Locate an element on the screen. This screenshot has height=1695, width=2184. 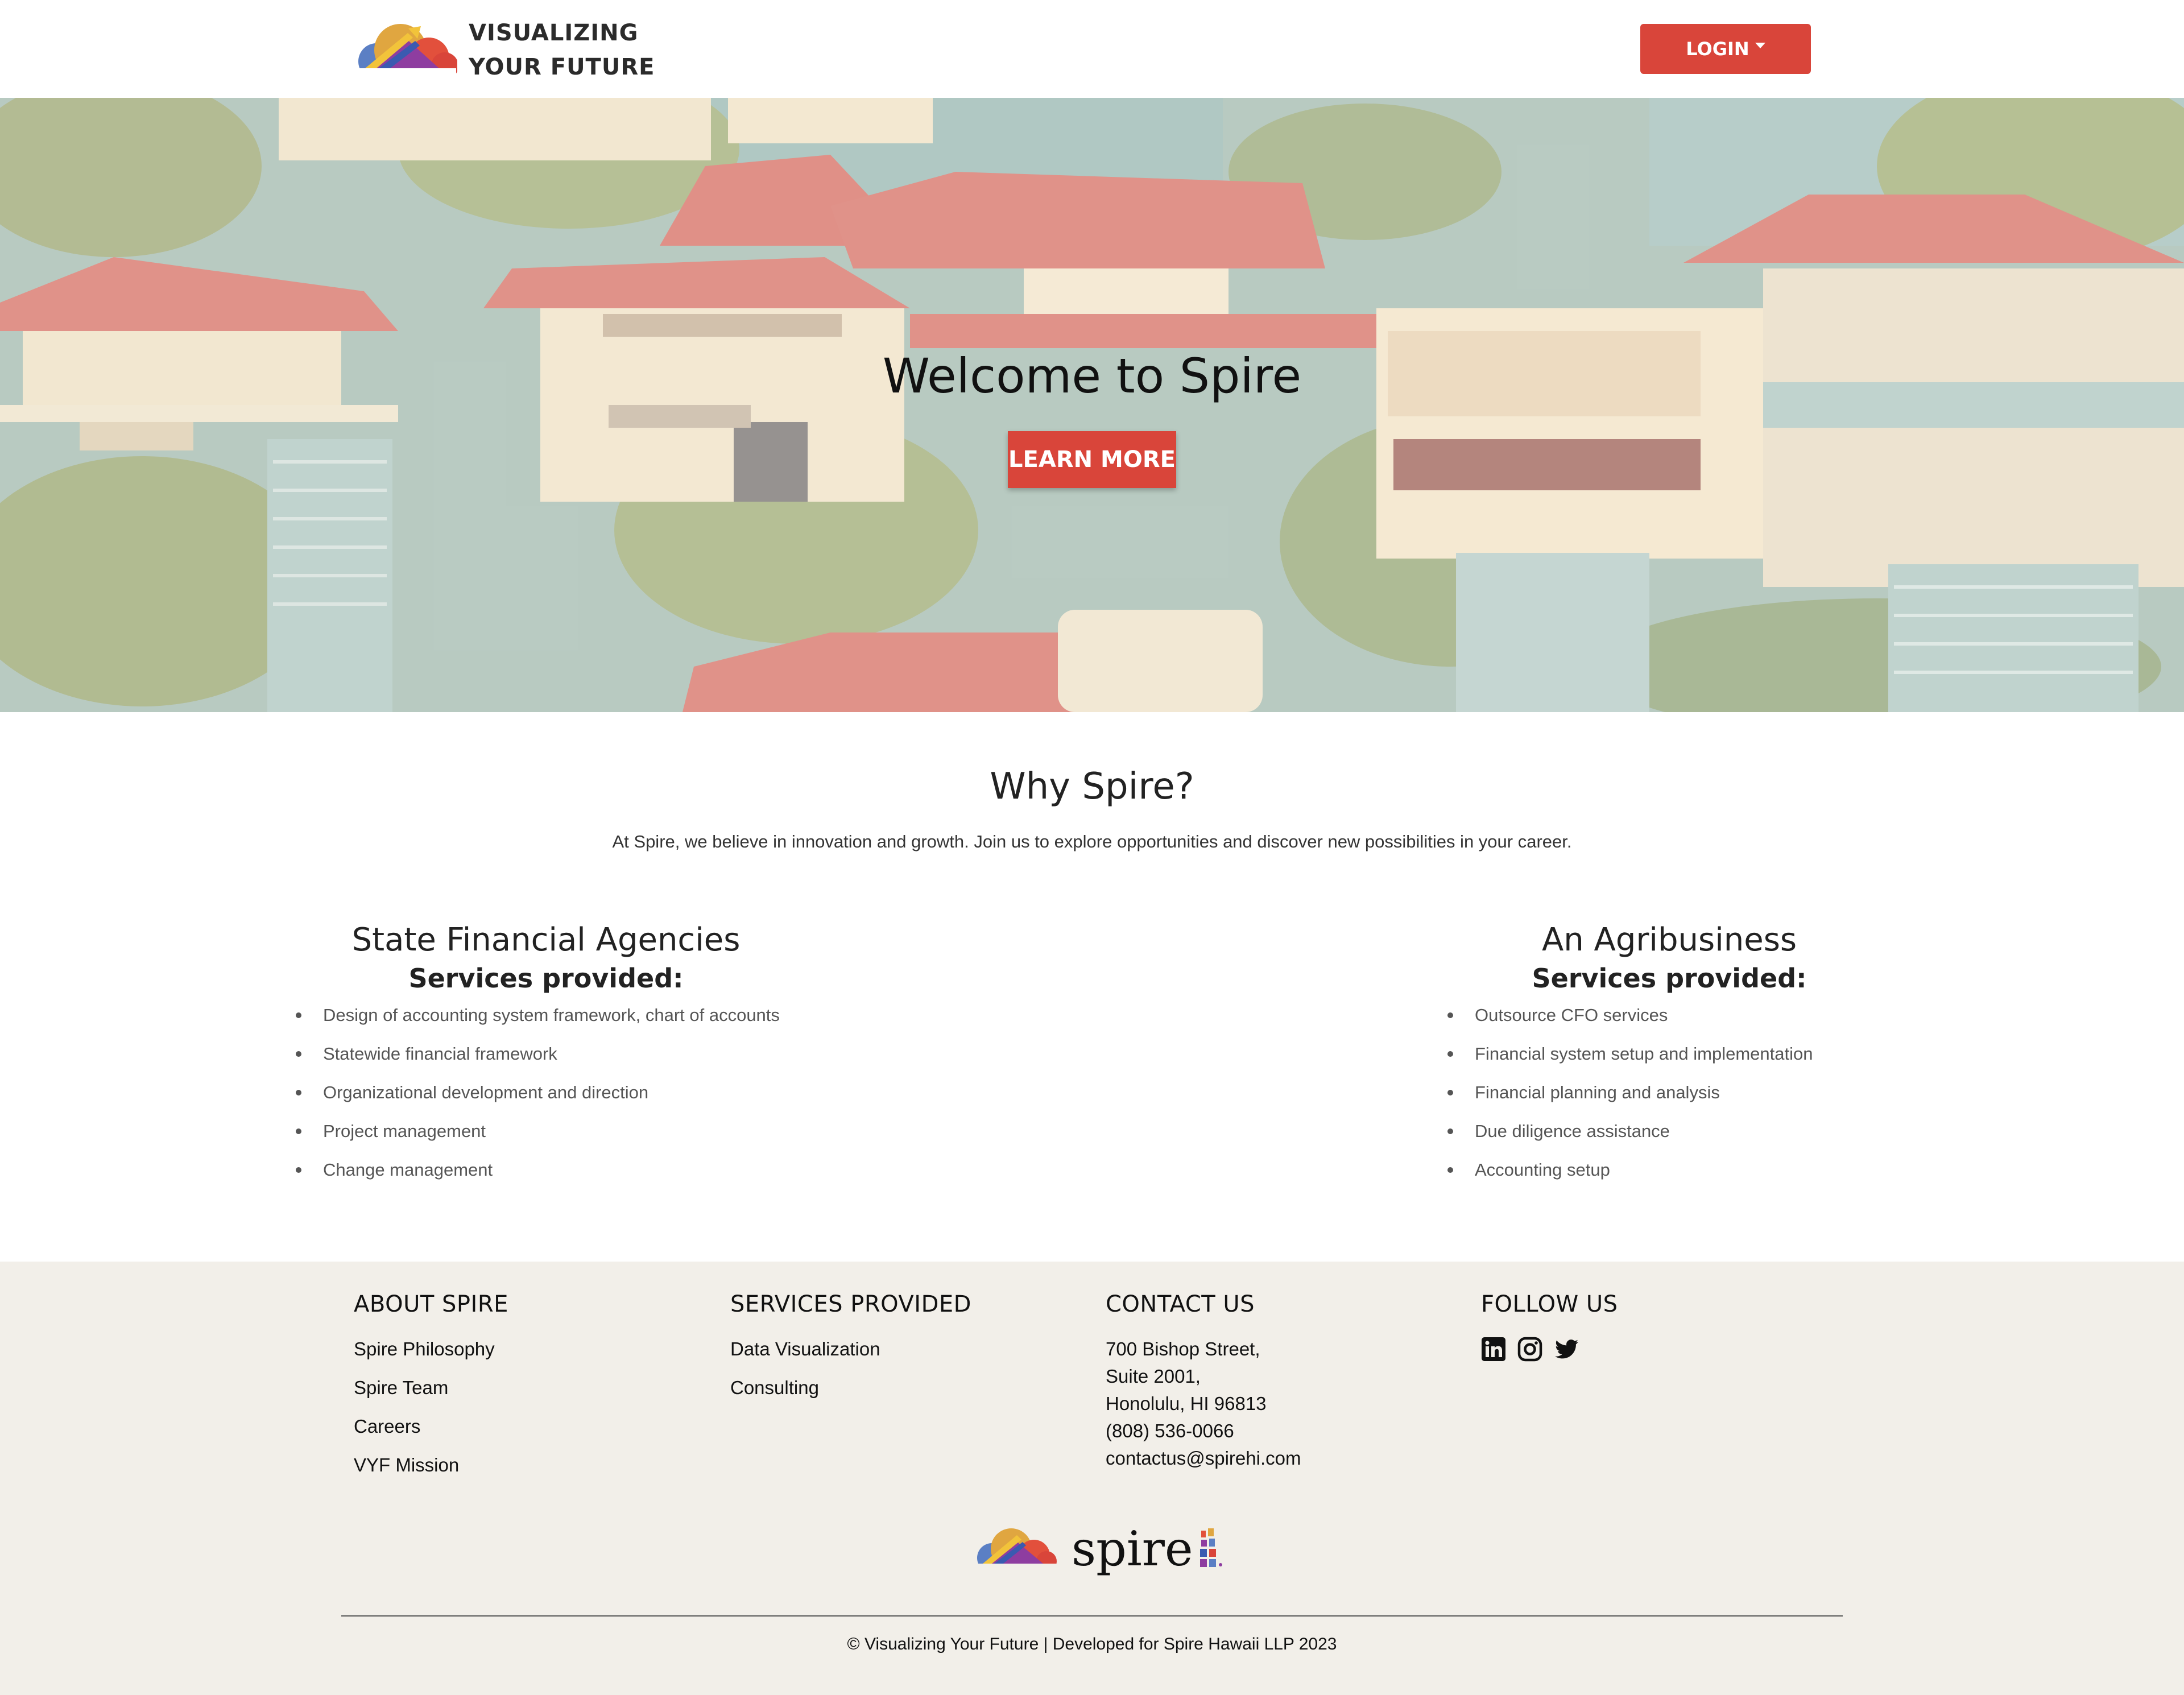
services-right-title: An Agribusiness is located at coordinates (1669, 939).